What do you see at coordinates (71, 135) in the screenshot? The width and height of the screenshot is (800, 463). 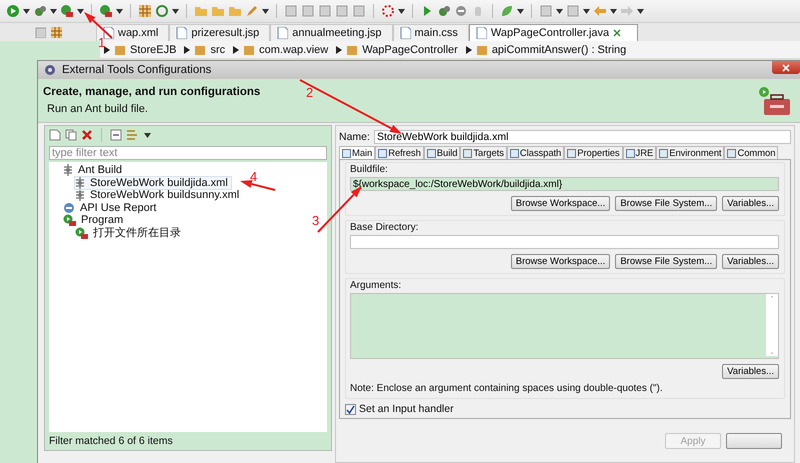 I see `copy-icon` at bounding box center [71, 135].